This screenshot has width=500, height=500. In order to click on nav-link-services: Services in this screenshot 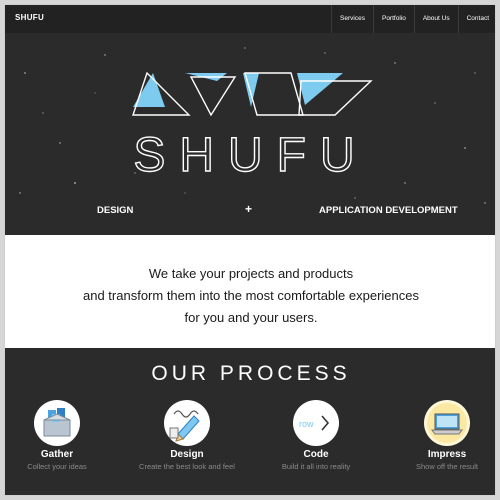, I will do `click(352, 19)`.